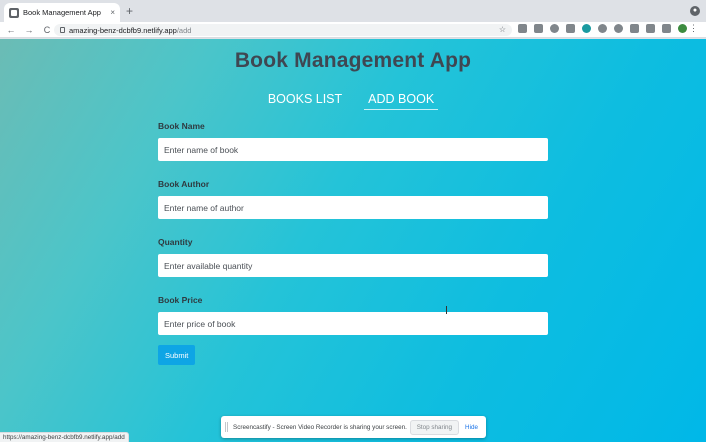 Image resolution: width=706 pixels, height=442 pixels. Describe the element at coordinates (353, 149) in the screenshot. I see `book-name-input` at that location.